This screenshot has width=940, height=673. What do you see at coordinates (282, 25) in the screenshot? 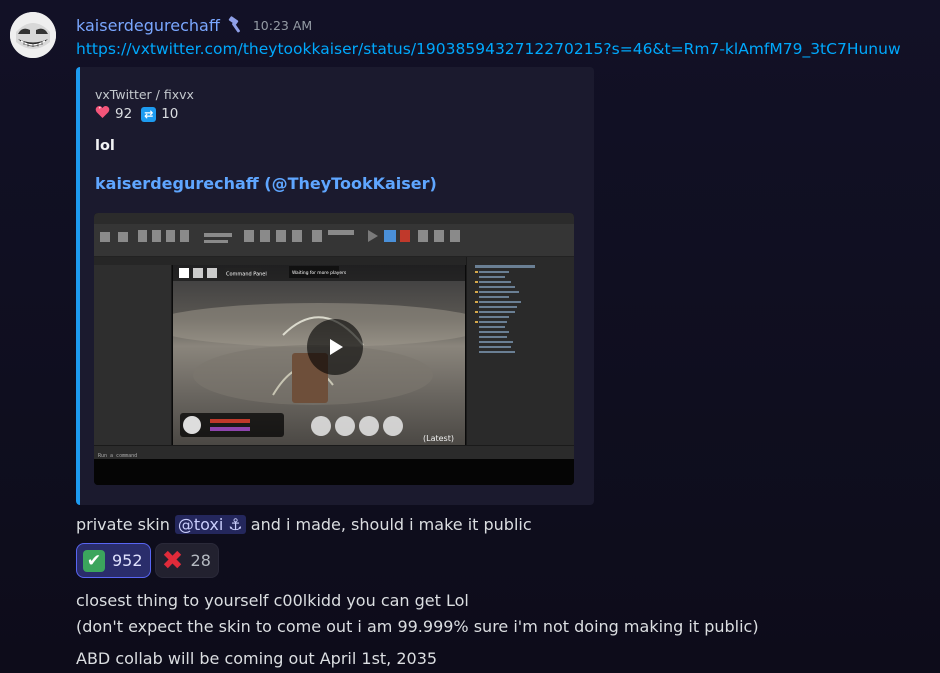
I see `timestamp: 10:23 AM` at bounding box center [282, 25].